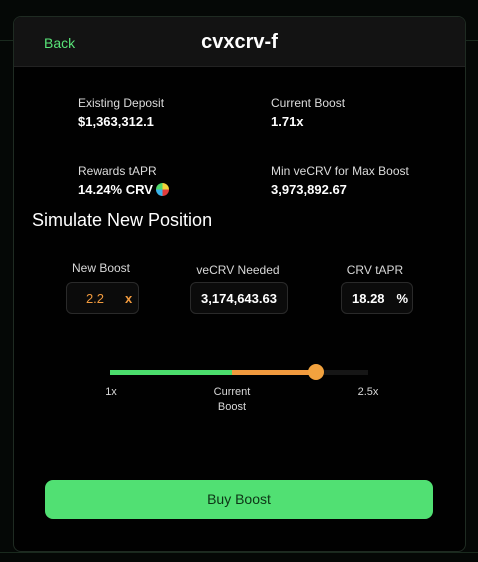 The height and width of the screenshot is (562, 478). Describe the element at coordinates (287, 121) in the screenshot. I see `current-boost-value: 1.71x` at that location.